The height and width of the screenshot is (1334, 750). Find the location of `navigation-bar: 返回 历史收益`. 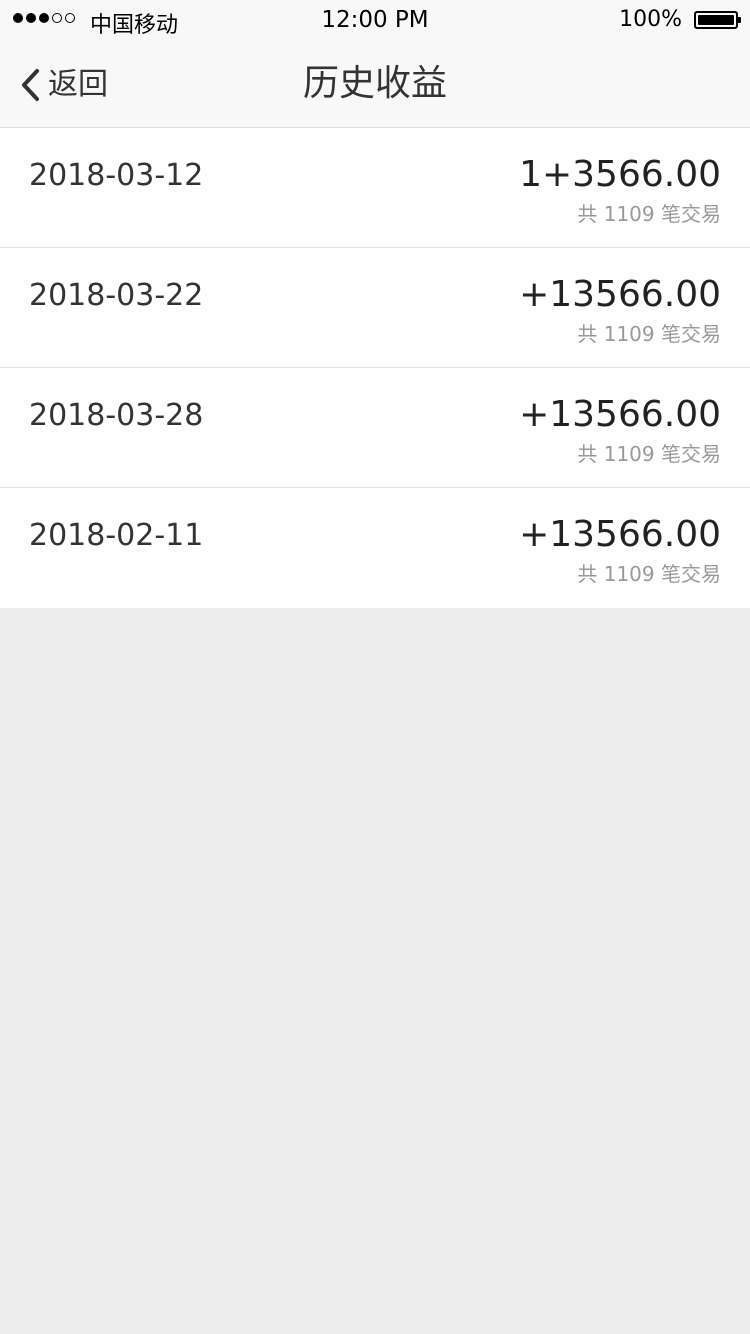

navigation-bar: 返回 历史收益 is located at coordinates (375, 84).